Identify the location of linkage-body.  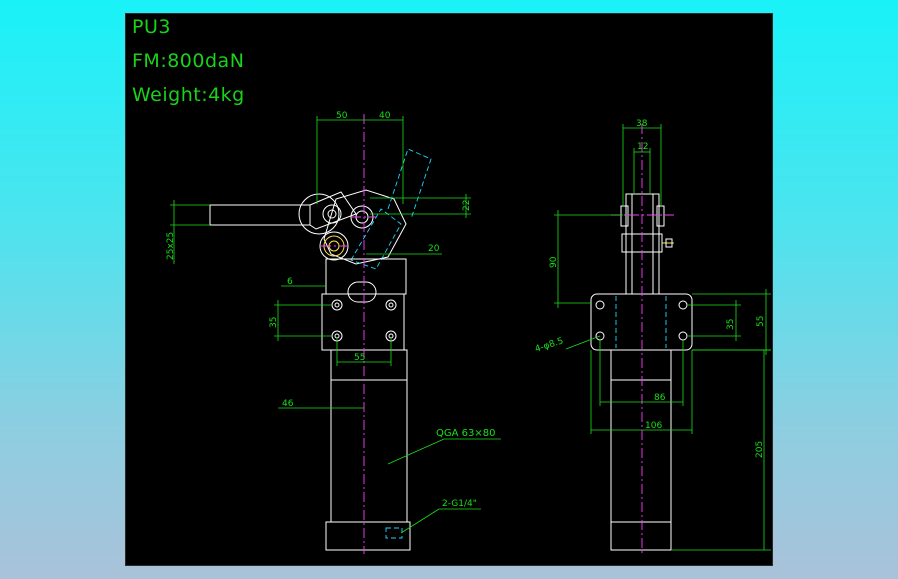
(365, 227).